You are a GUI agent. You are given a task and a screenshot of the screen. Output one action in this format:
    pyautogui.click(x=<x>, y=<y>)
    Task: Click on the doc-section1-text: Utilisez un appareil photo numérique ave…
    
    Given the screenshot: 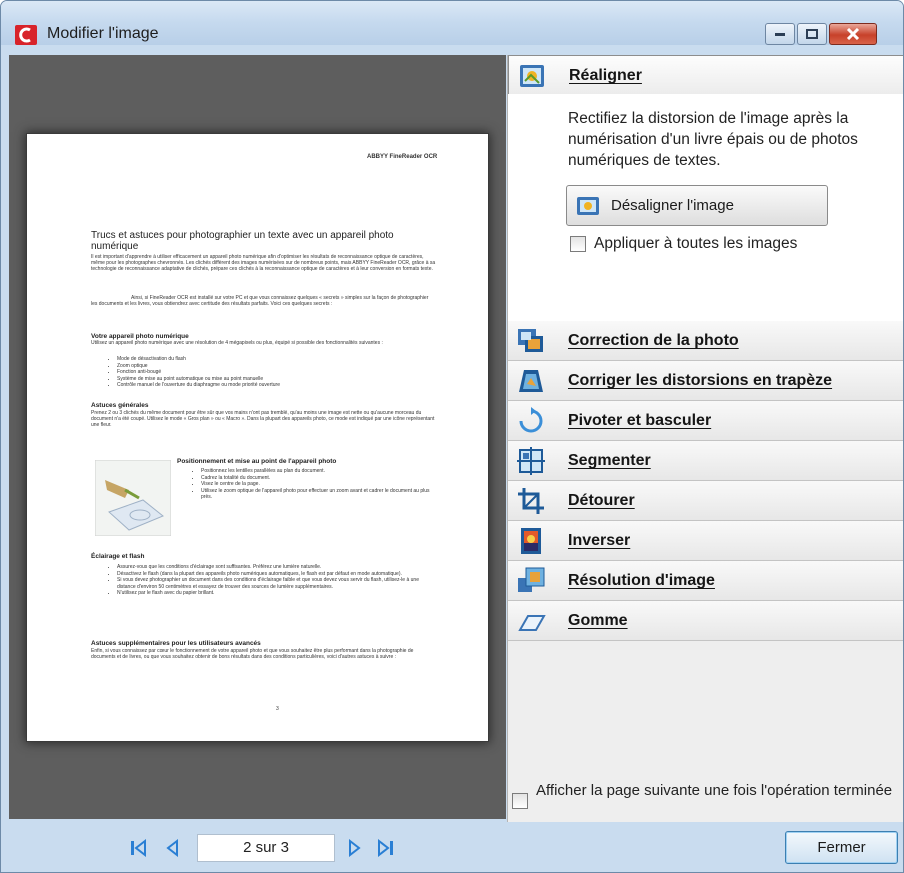 What is the action you would take?
    pyautogui.click(x=237, y=343)
    